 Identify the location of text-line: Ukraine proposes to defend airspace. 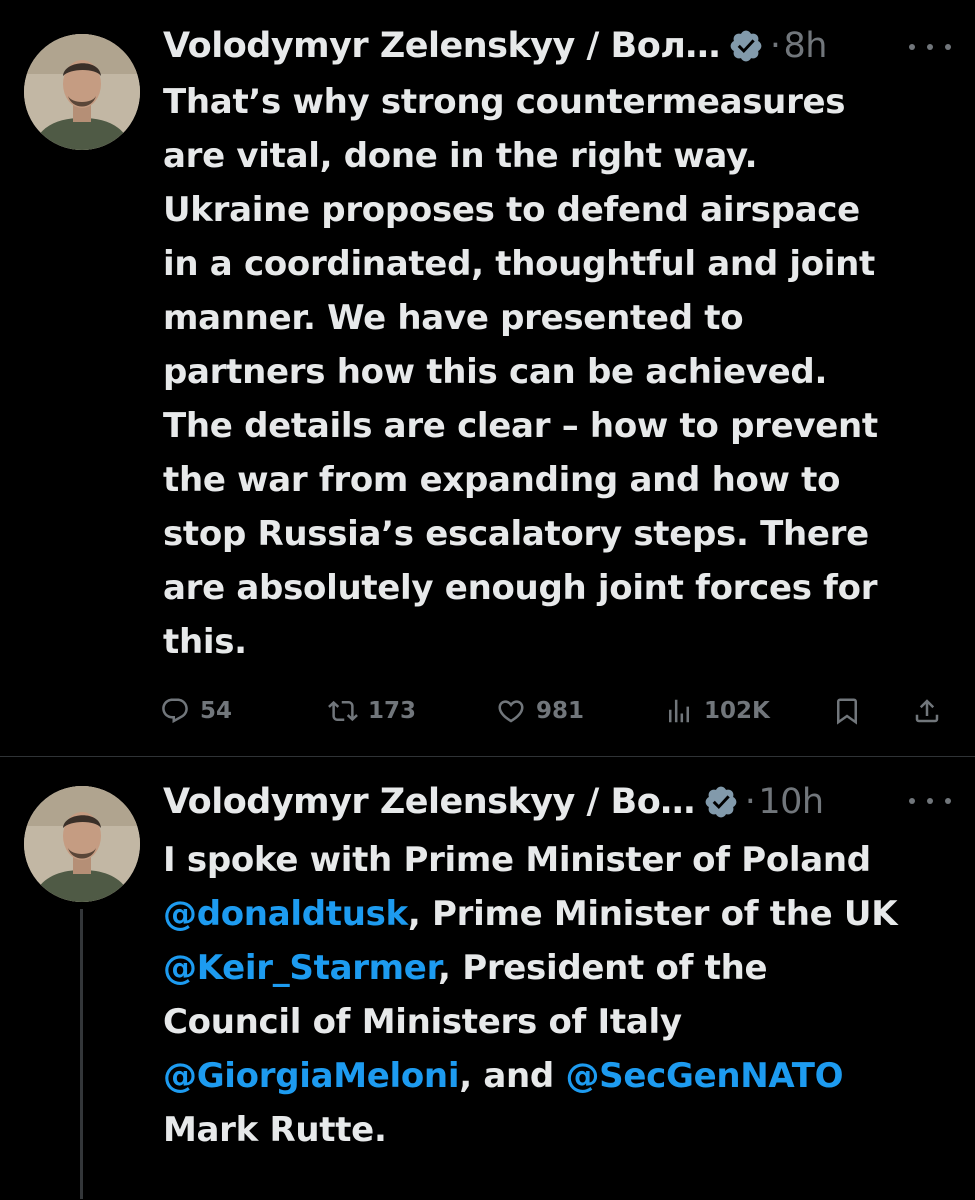
(511, 210).